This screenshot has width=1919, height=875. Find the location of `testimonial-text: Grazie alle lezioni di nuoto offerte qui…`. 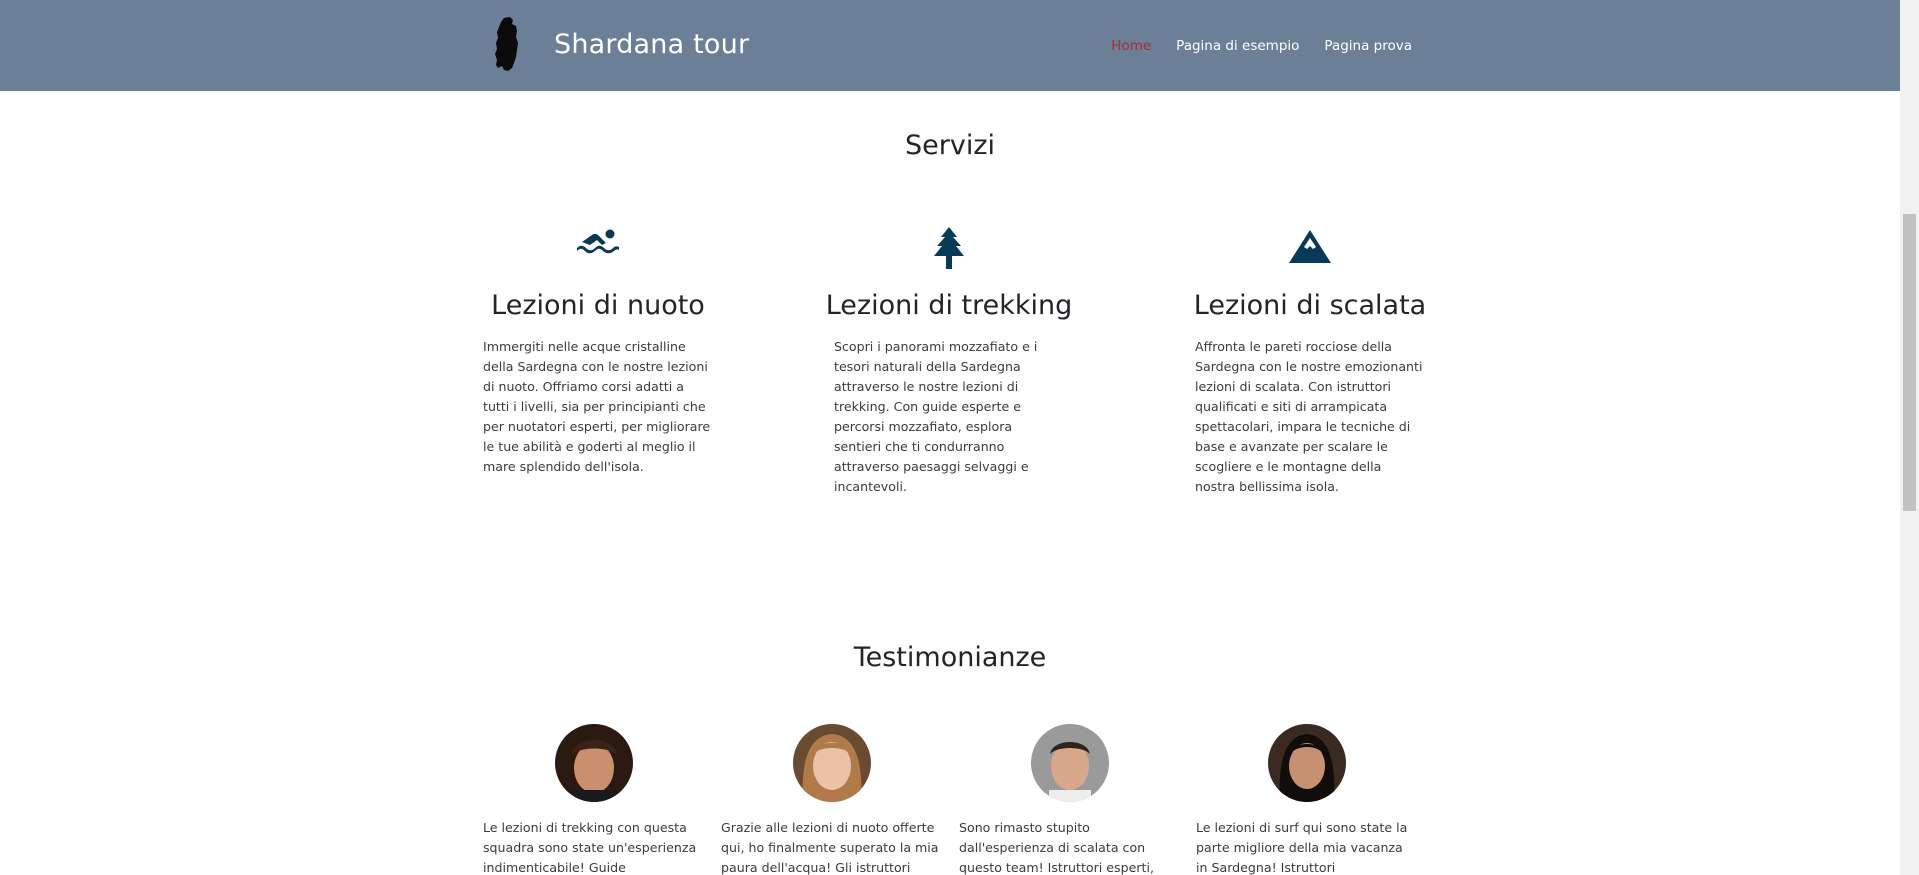

testimonial-text: Grazie alle lezioni di nuoto offerte qui… is located at coordinates (830, 847).